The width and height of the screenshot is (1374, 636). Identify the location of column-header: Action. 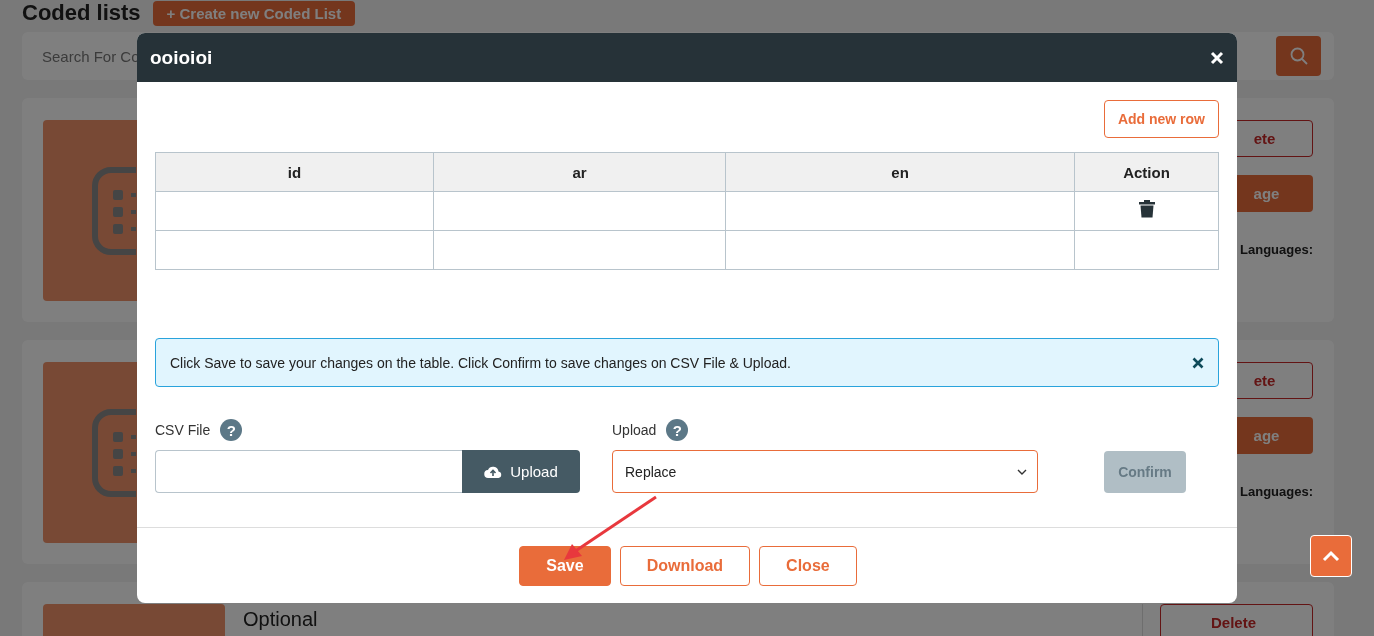
(1146, 172).